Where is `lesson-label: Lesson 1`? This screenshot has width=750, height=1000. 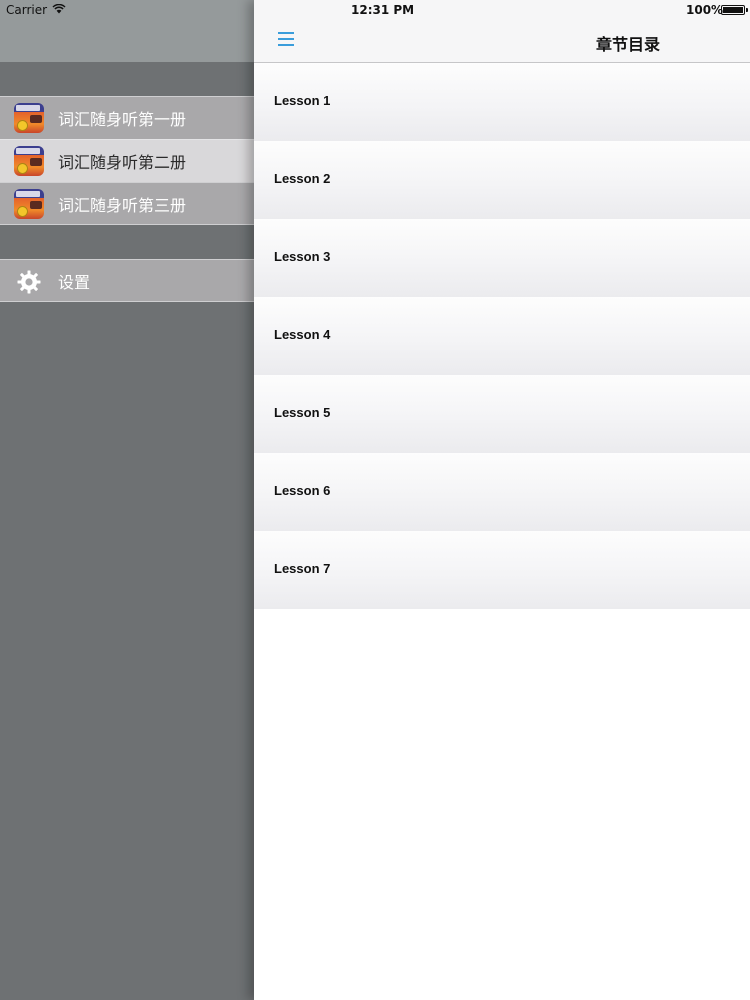
lesson-label: Lesson 1 is located at coordinates (302, 100).